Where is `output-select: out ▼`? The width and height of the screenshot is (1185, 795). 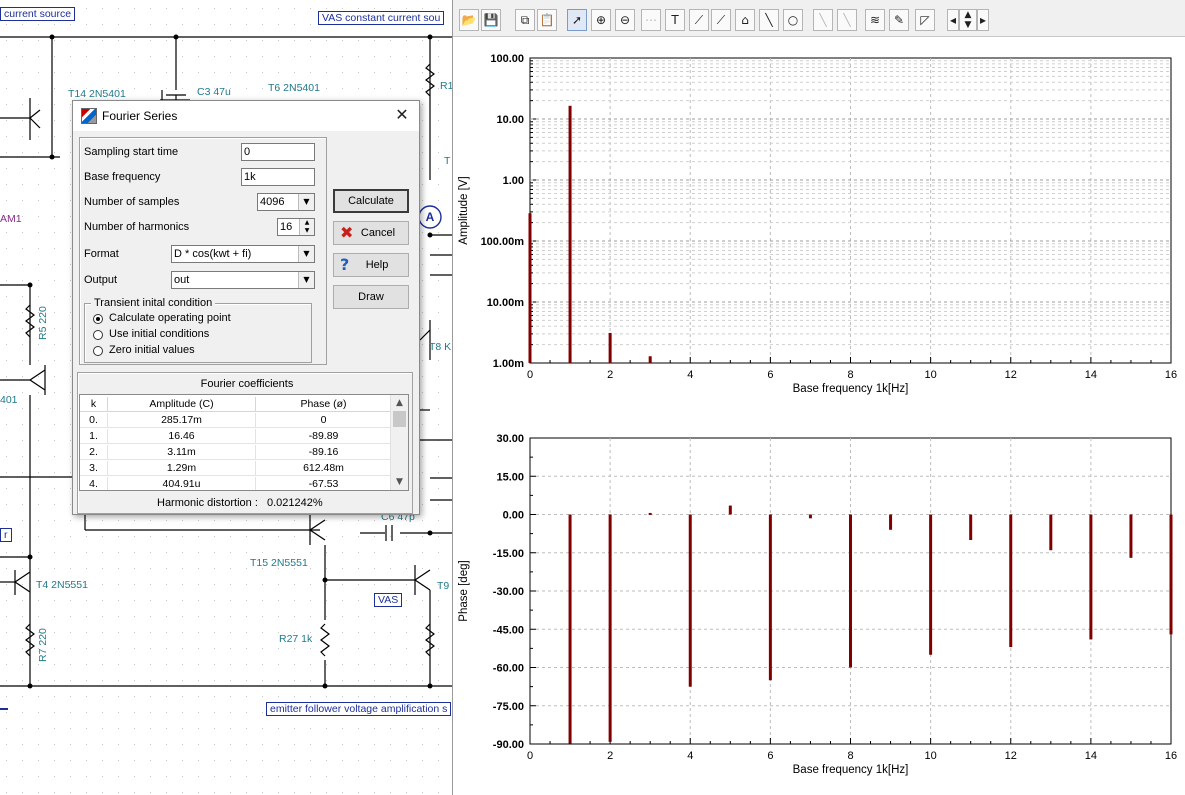 output-select: out ▼ is located at coordinates (243, 280).